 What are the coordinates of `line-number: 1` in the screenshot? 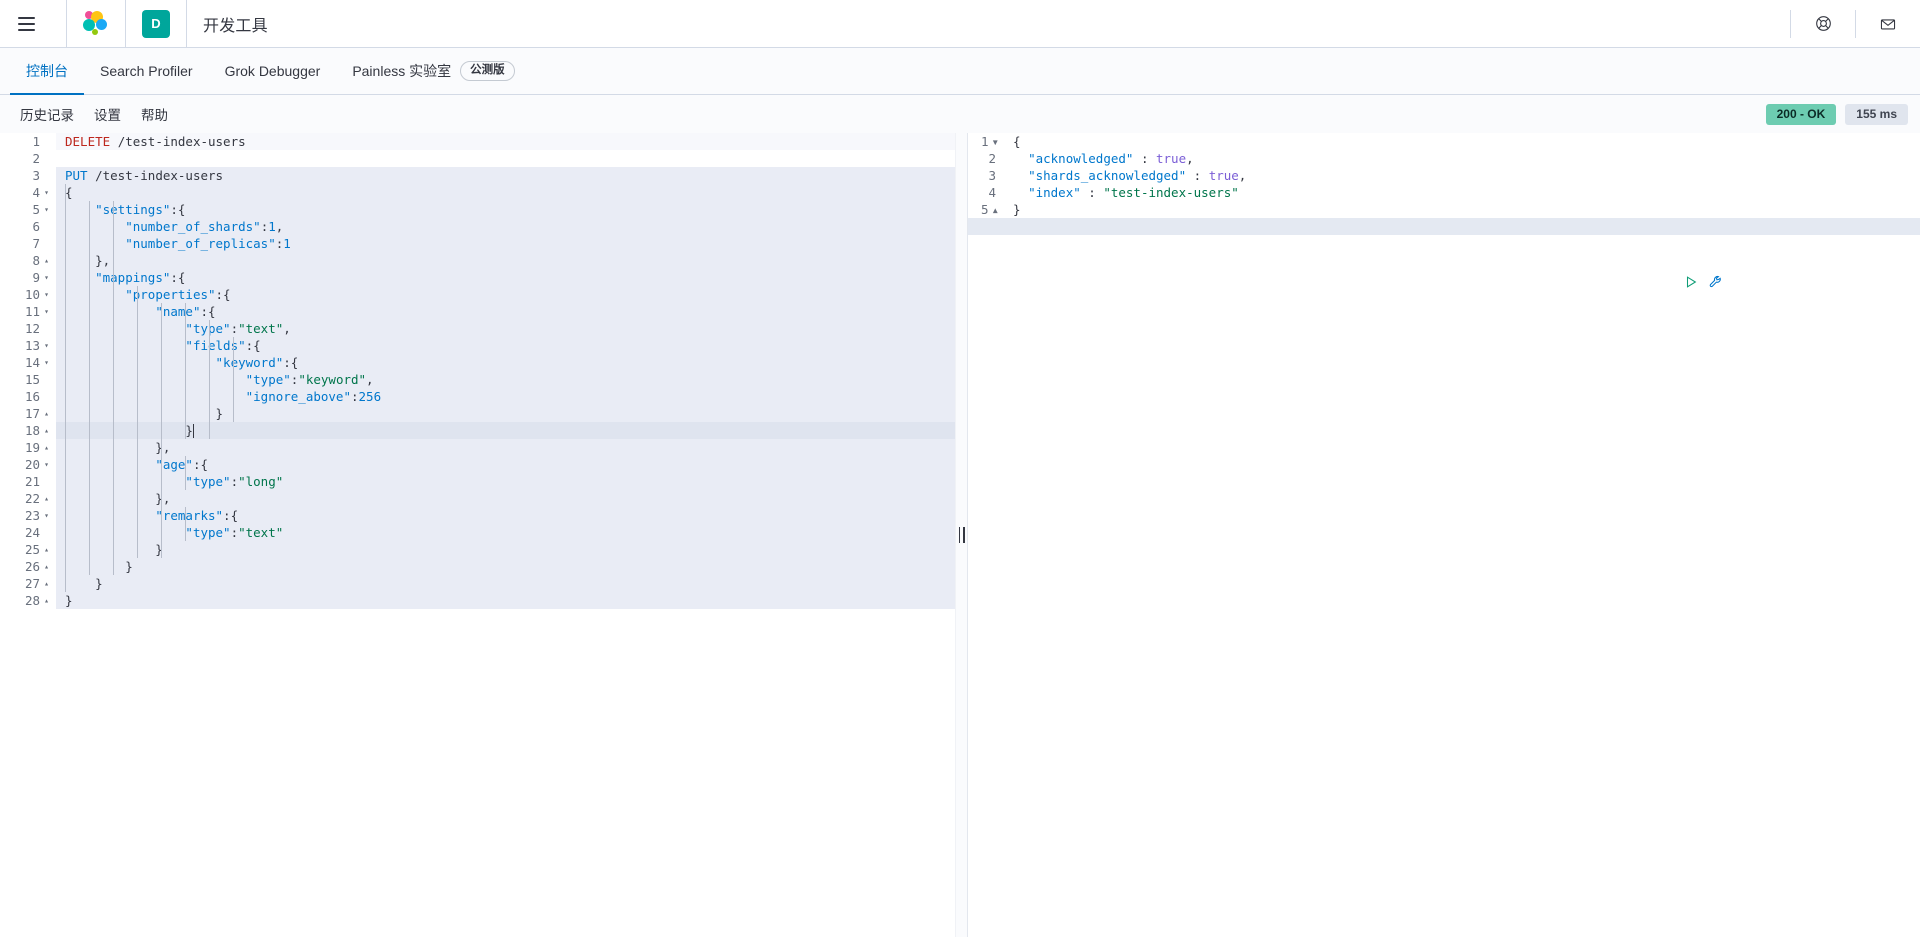 It's located at (28, 141).